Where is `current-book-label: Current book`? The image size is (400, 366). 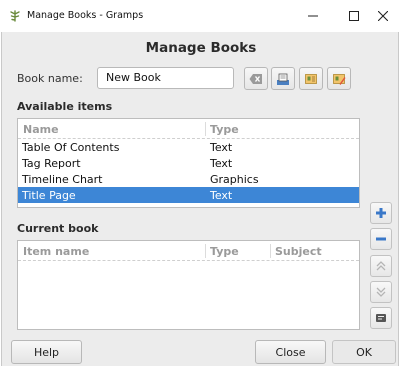
current-book-label: Current book is located at coordinates (58, 228).